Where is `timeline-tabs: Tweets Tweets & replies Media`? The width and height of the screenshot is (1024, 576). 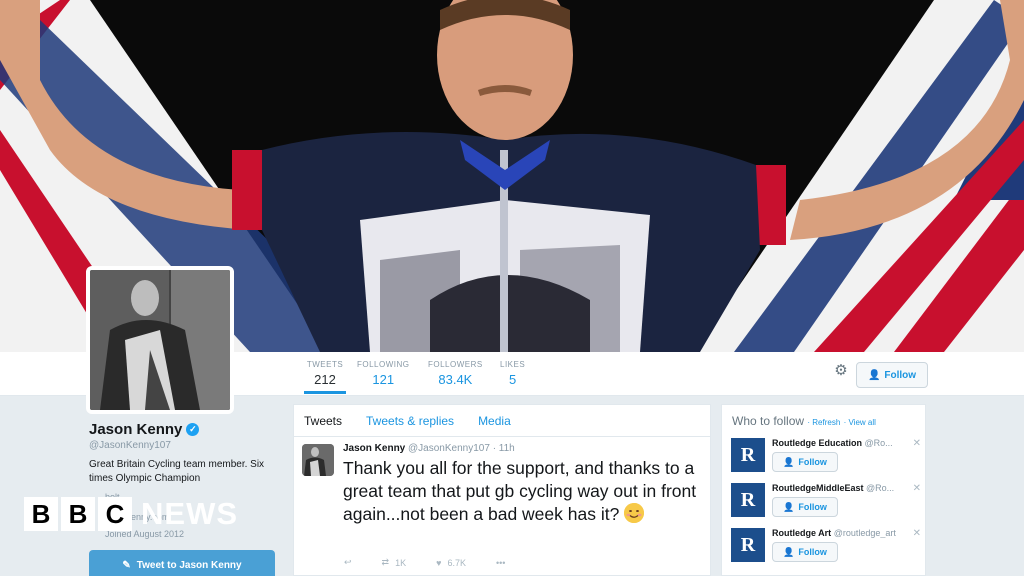 timeline-tabs: Tweets Tweets & replies Media is located at coordinates (502, 421).